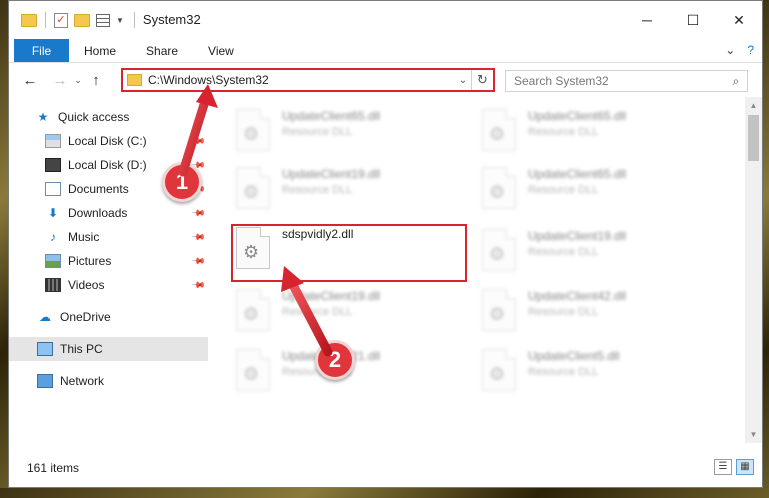 The image size is (769, 498). What do you see at coordinates (723, 467) in the screenshot?
I see `details-view-button: ☰` at bounding box center [723, 467].